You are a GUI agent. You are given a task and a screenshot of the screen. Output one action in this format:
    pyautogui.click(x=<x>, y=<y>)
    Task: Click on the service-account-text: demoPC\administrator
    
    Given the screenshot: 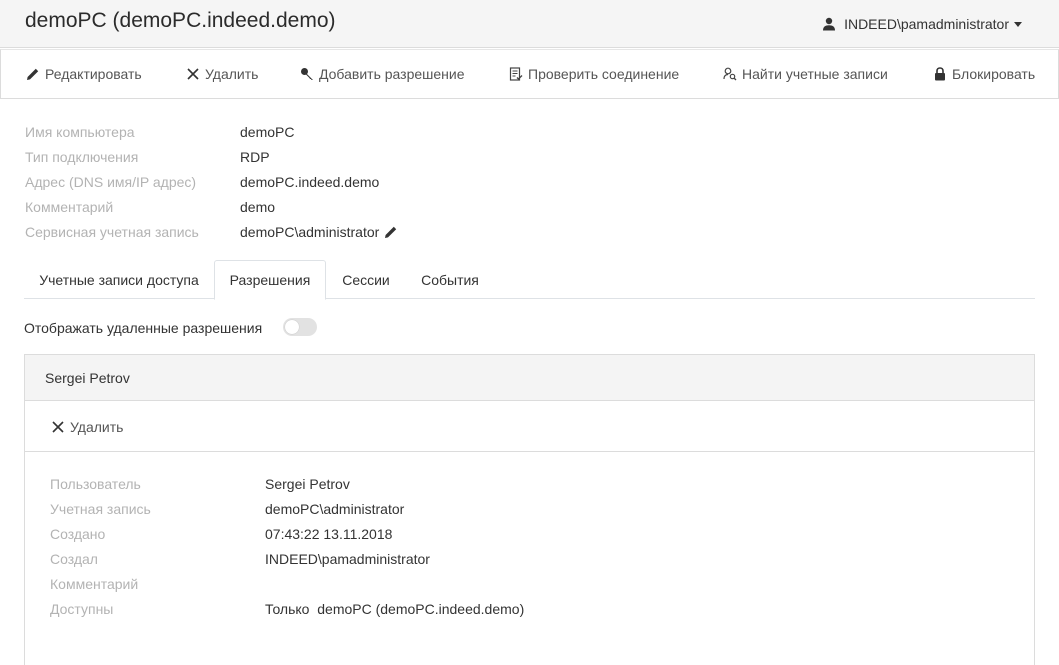 What is the action you would take?
    pyautogui.click(x=310, y=232)
    